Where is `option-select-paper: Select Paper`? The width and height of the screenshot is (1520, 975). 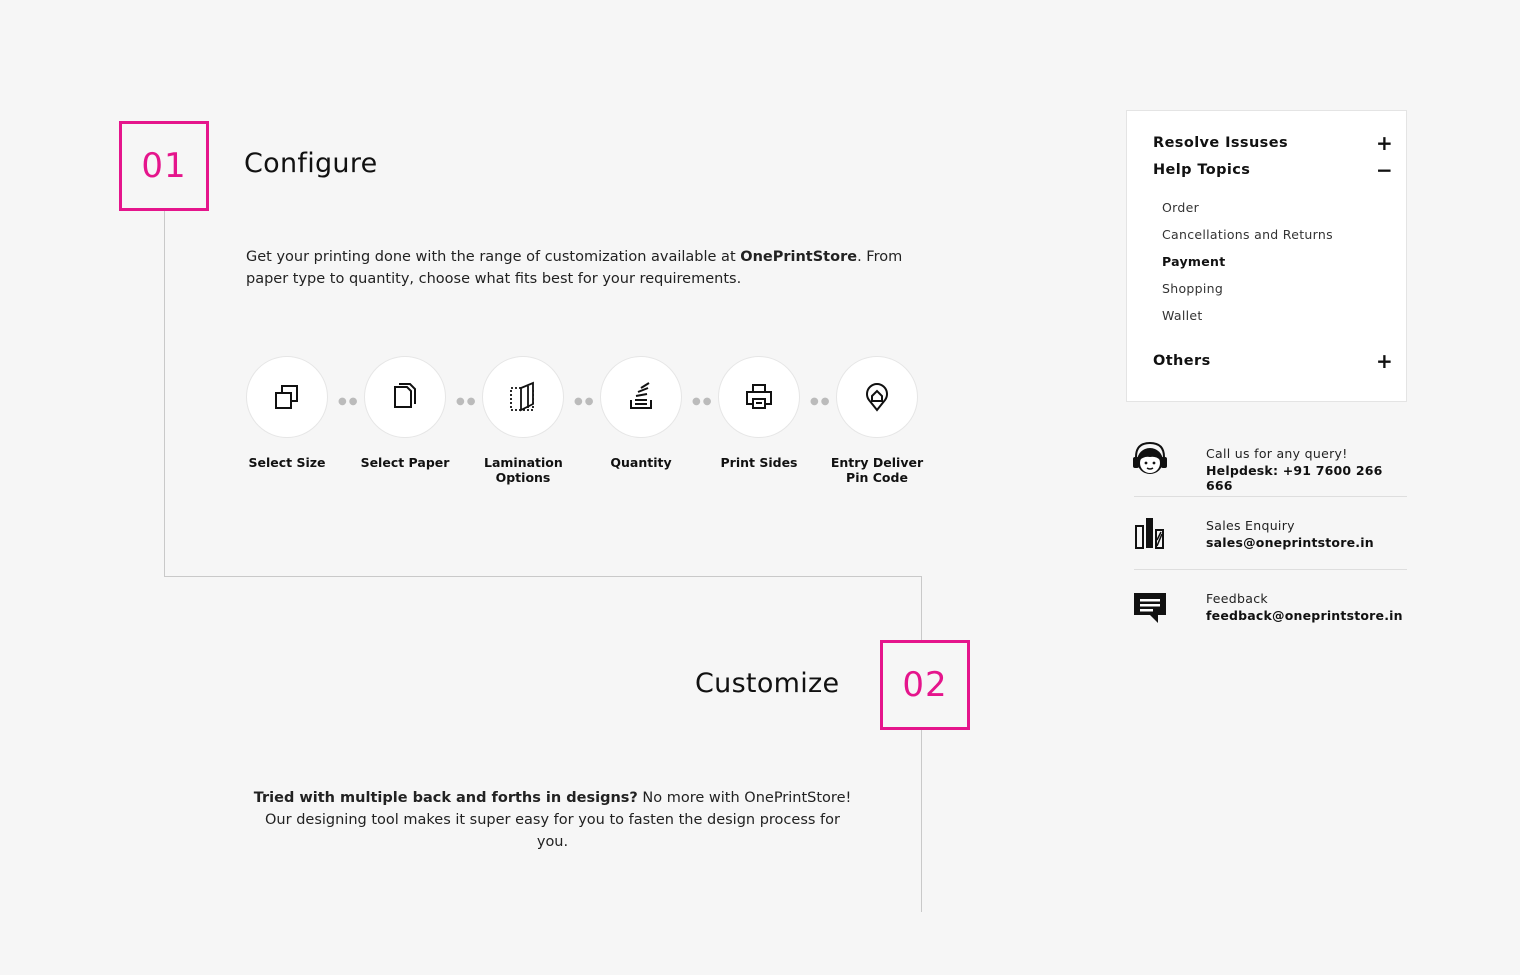 option-select-paper: Select Paper is located at coordinates (405, 413).